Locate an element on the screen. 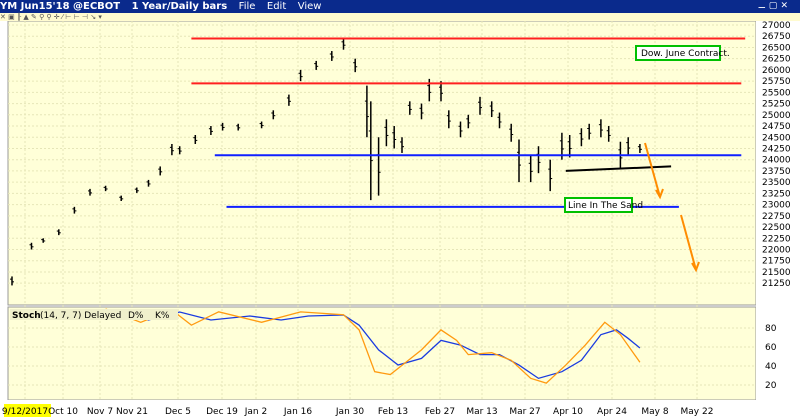  stoch-params: (14, 7, 7) Delayed is located at coordinates (80, 316).